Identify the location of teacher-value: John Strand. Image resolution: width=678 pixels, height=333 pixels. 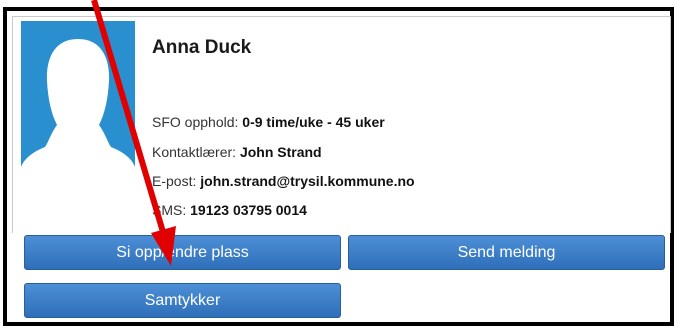
(280, 152).